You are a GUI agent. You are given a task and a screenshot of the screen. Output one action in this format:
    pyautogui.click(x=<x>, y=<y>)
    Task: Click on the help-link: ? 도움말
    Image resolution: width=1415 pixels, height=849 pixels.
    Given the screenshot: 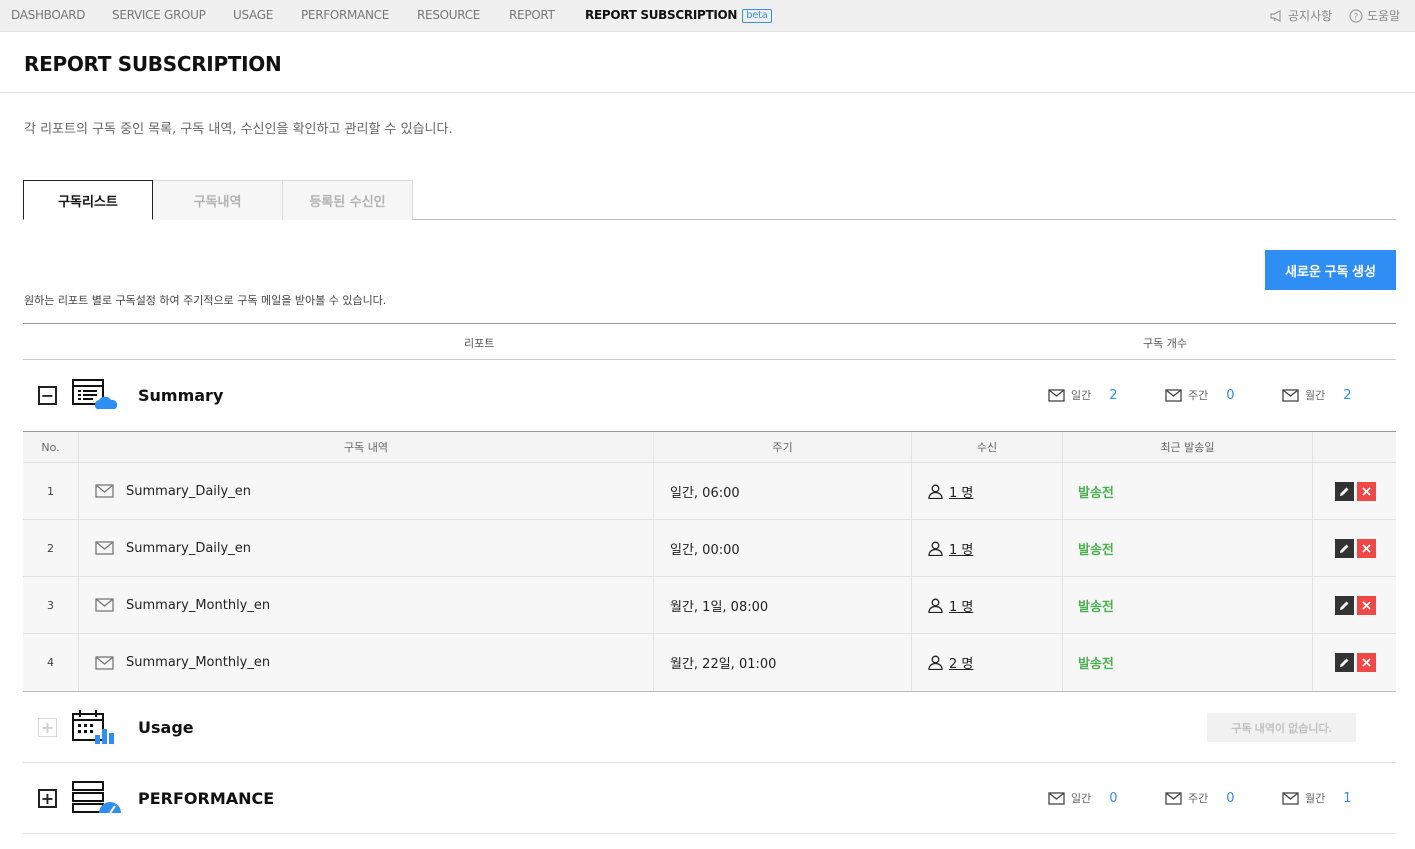 What is the action you would take?
    pyautogui.click(x=1374, y=15)
    